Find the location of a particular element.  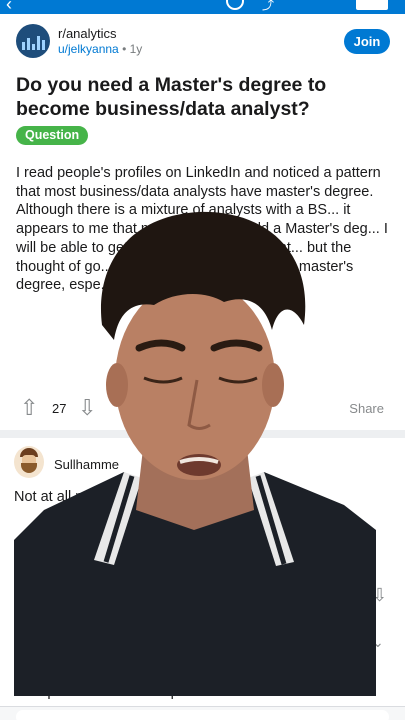

post-author: u/jelkyanna • 1y is located at coordinates (100, 49).